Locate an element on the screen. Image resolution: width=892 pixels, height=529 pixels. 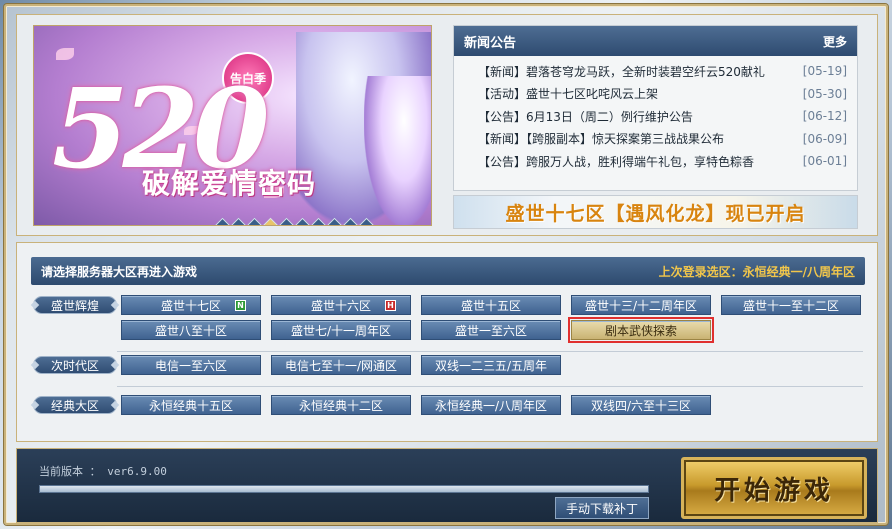
server-button: 永恒经典一/八周年区 is located at coordinates (491, 405).